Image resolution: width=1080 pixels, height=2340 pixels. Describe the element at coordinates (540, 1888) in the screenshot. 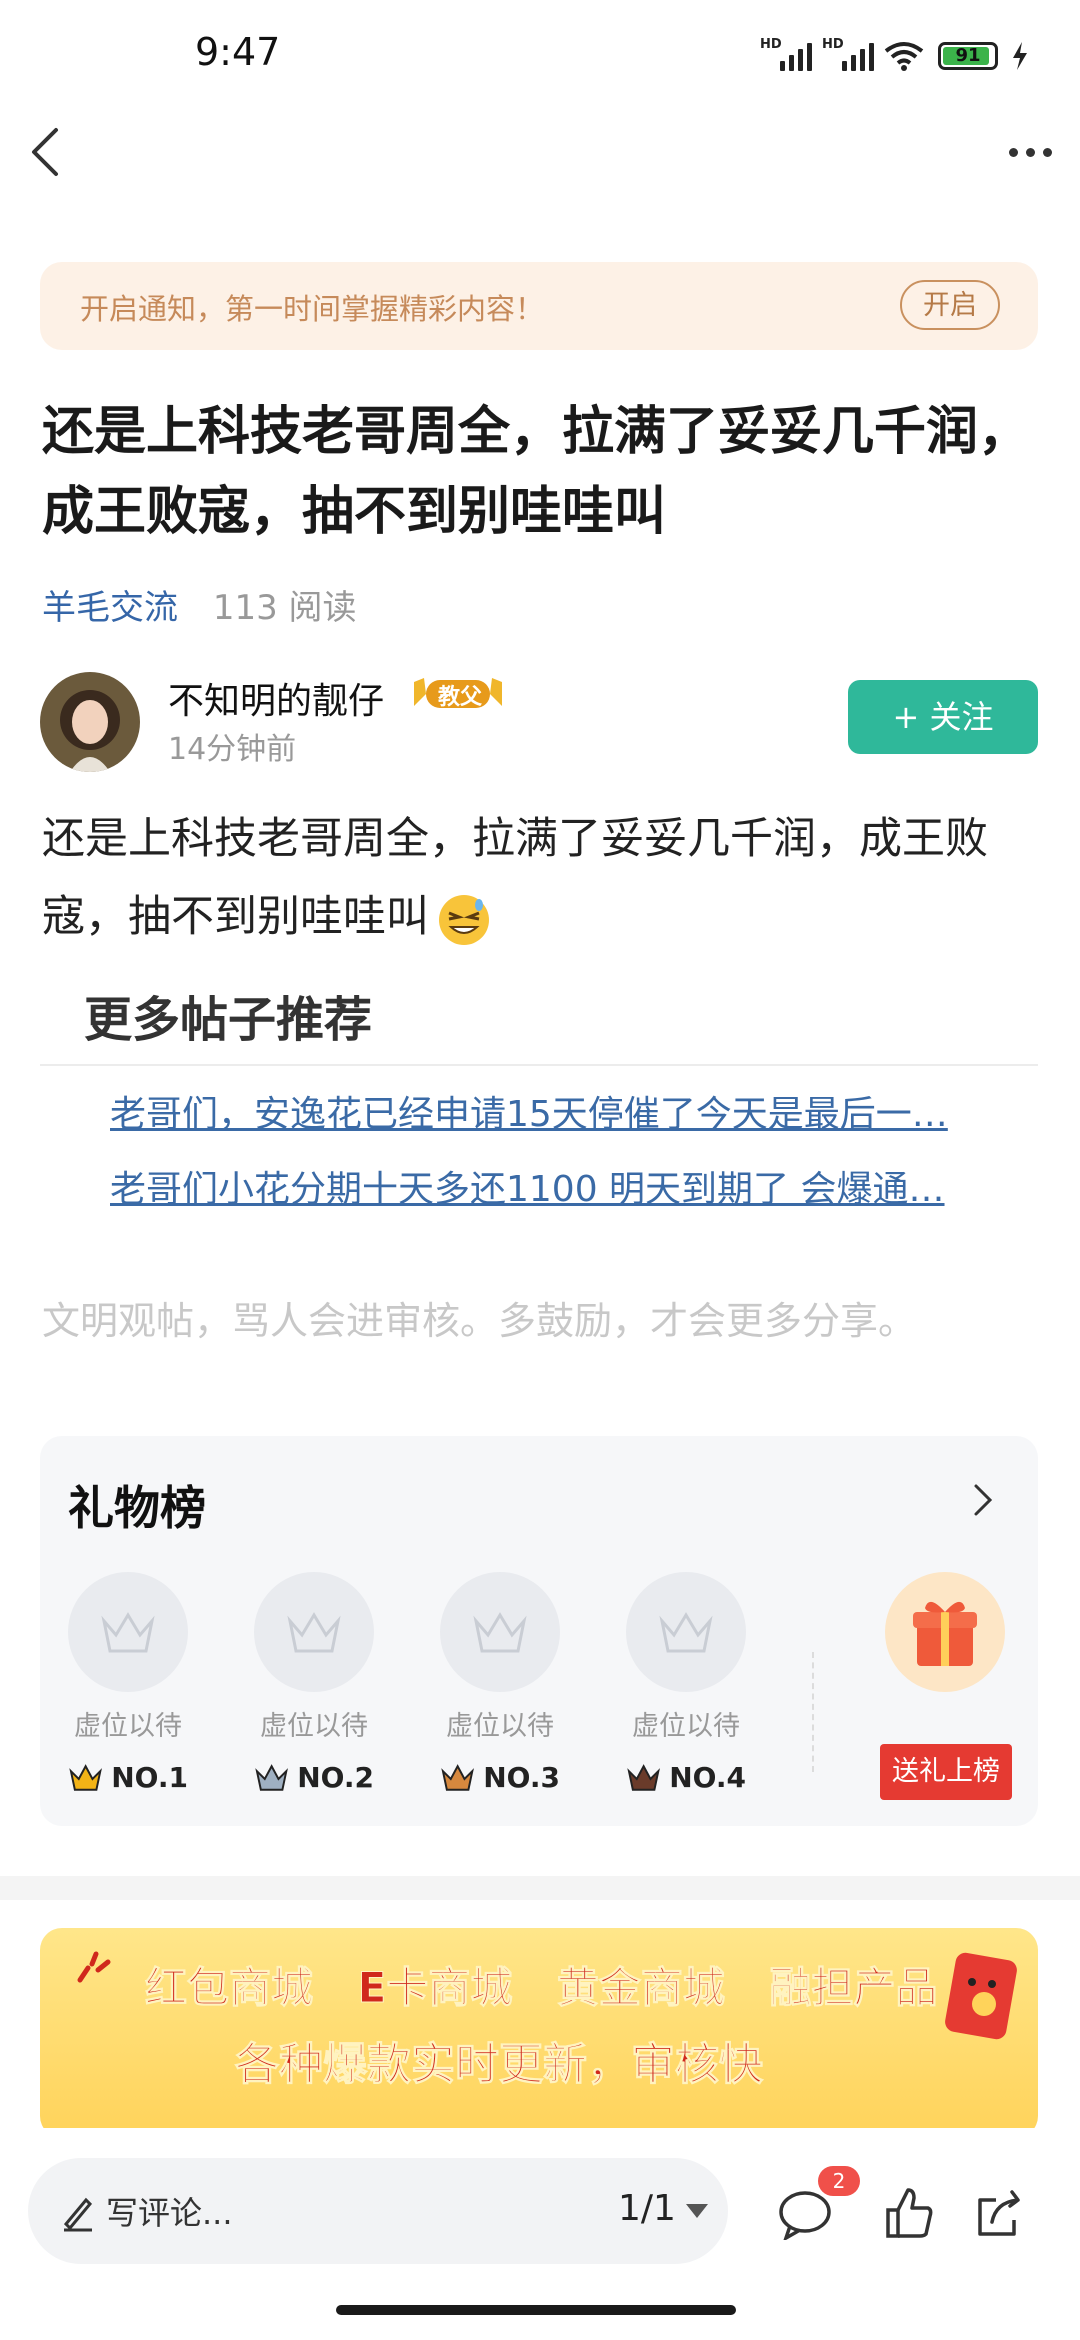

I see `section-divider` at that location.